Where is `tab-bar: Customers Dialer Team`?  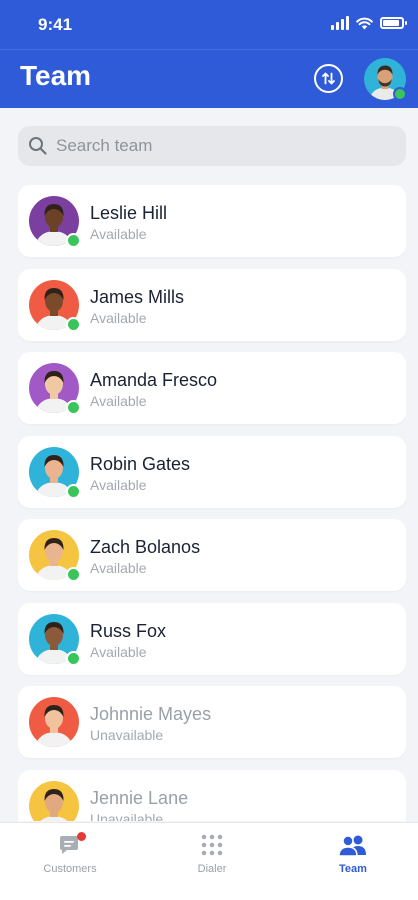
tab-bar: Customers Dialer Team is located at coordinates (209, 861).